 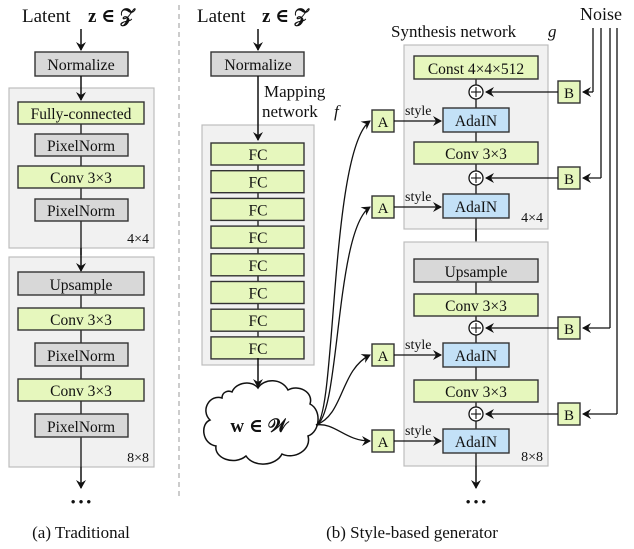 I want to click on mapping-symbol: f, so click(x=337, y=111).